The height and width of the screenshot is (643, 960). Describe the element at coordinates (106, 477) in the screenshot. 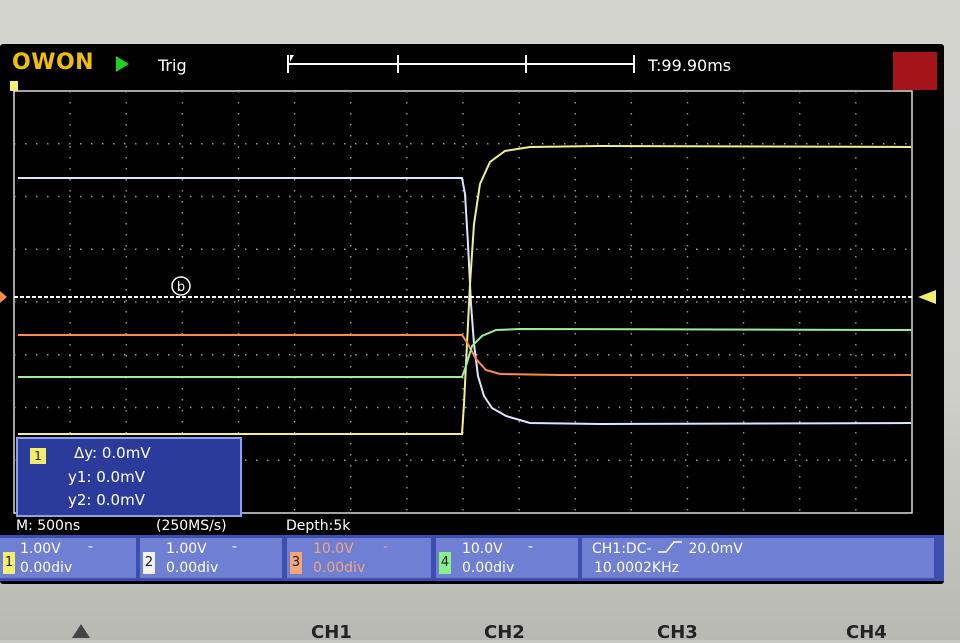

I see `y1-readout: y1: 0.0mV` at that location.